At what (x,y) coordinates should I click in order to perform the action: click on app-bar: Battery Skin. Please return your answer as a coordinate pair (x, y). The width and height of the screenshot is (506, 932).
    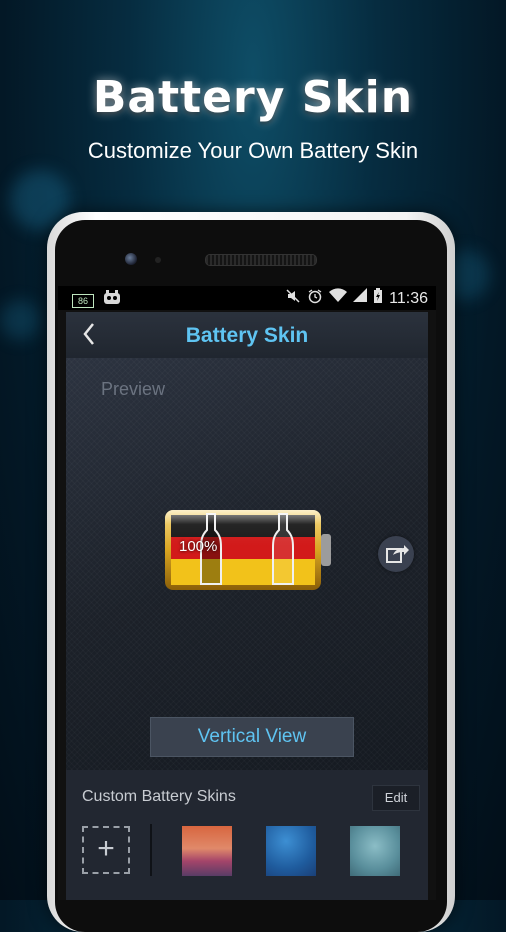
    Looking at the image, I should click on (247, 335).